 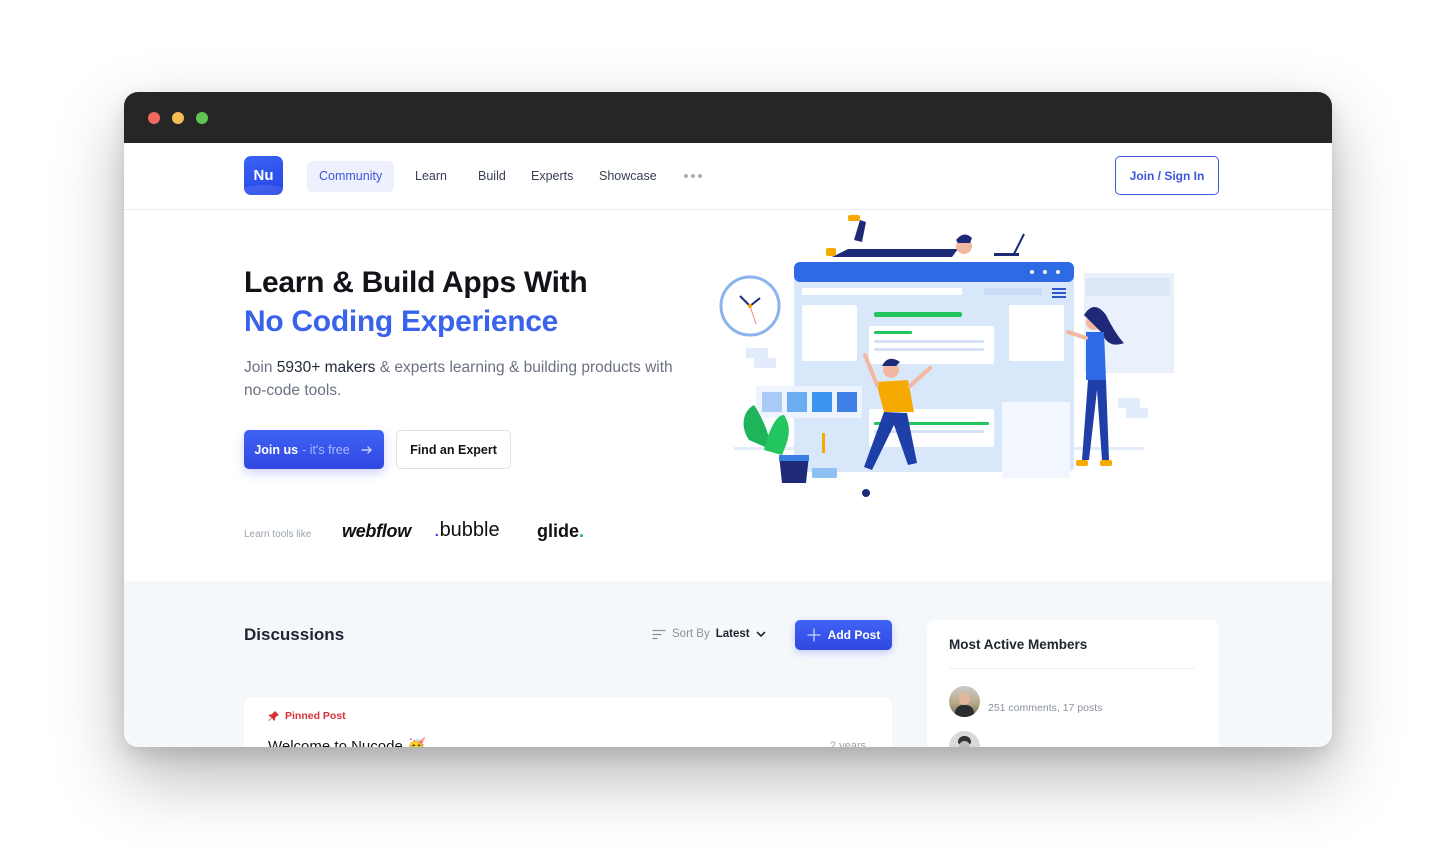 I want to click on bubble-logo: .bubble, so click(x=467, y=530).